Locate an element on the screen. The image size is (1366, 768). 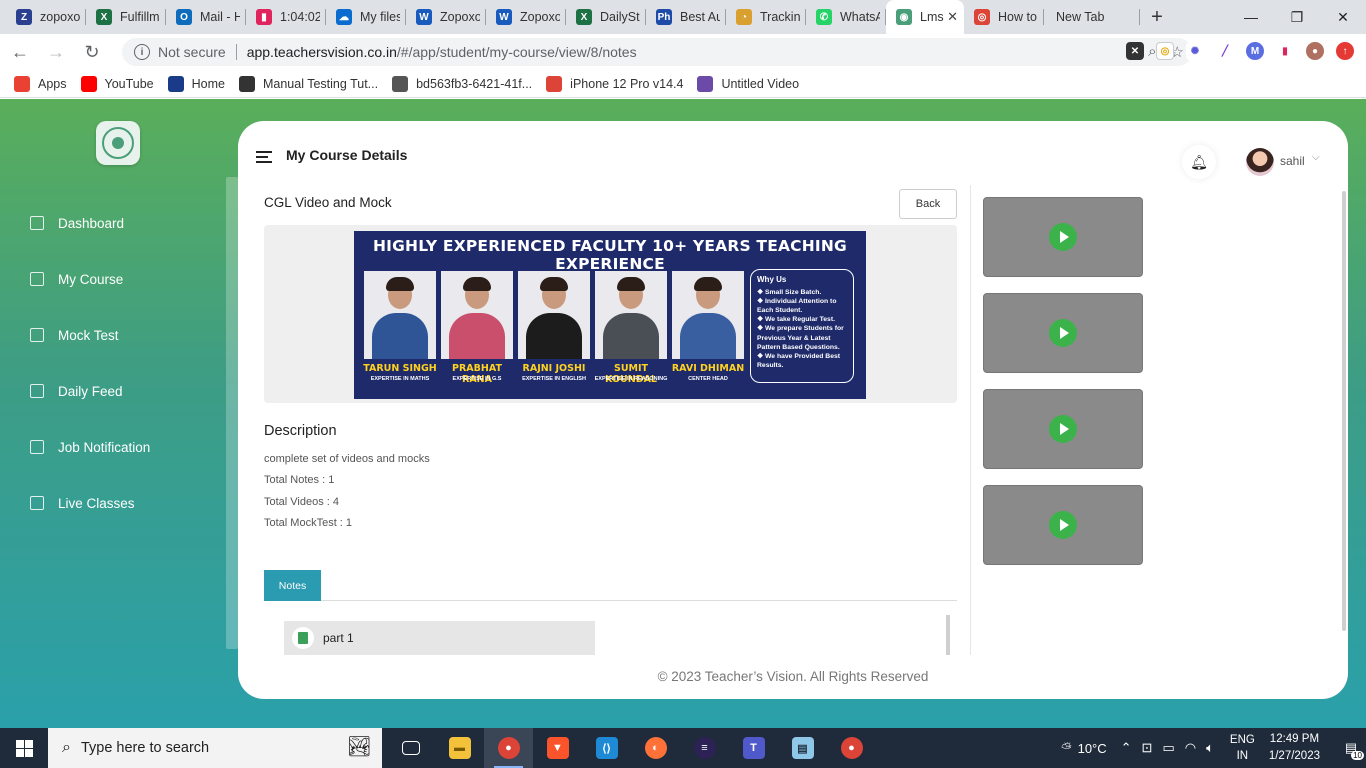
language-indicator: ENG IN is located at coordinates (1242, 748).